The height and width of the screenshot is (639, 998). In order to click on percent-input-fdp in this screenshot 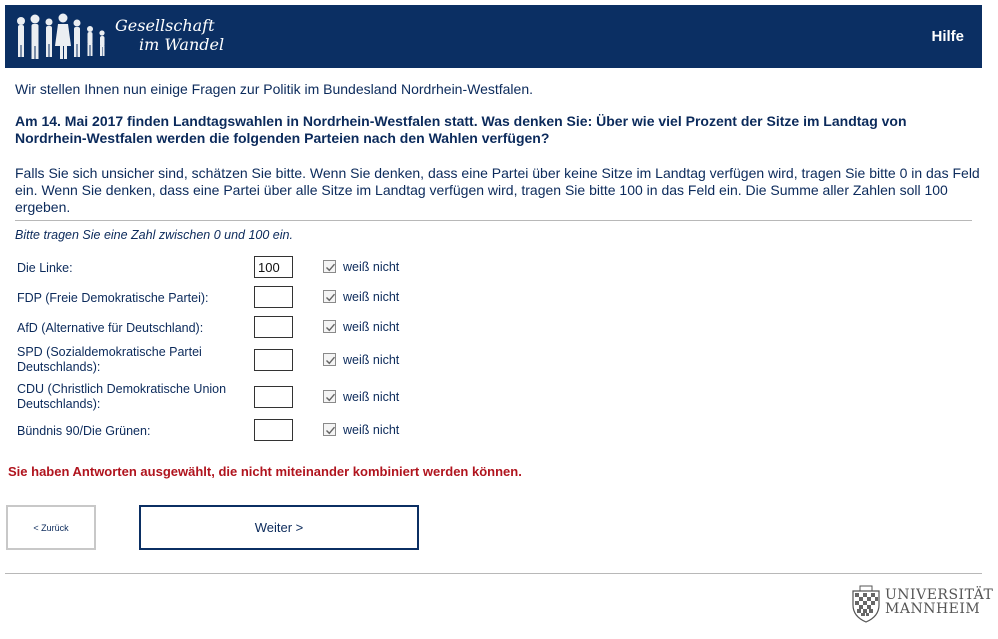, I will do `click(273, 297)`.